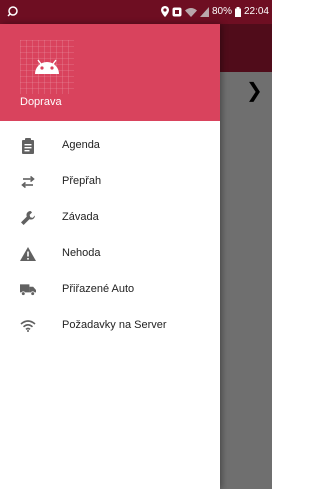  I want to click on menu-item-nehoda: Nehoda, so click(110, 254).